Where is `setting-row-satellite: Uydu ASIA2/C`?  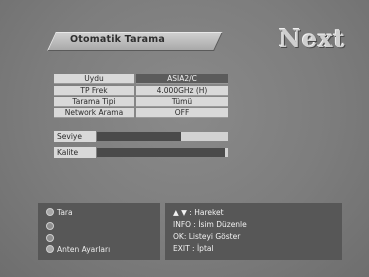
setting-row-satellite: Uydu ASIA2/C is located at coordinates (142, 79).